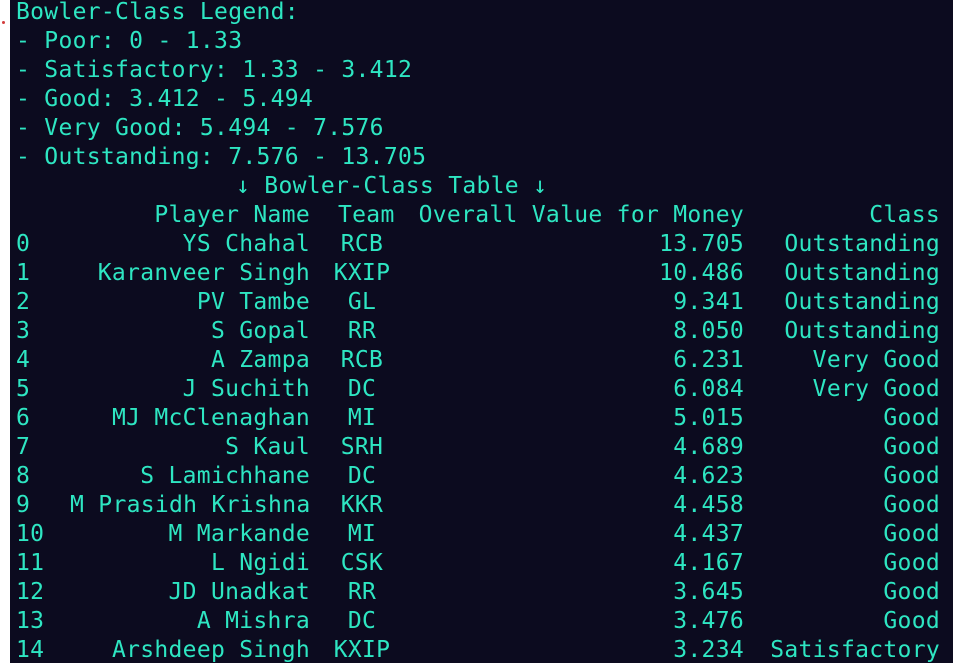 The height and width of the screenshot is (663, 953). Describe the element at coordinates (260, 563) in the screenshot. I see `player-name-cell: L Ngidi` at that location.